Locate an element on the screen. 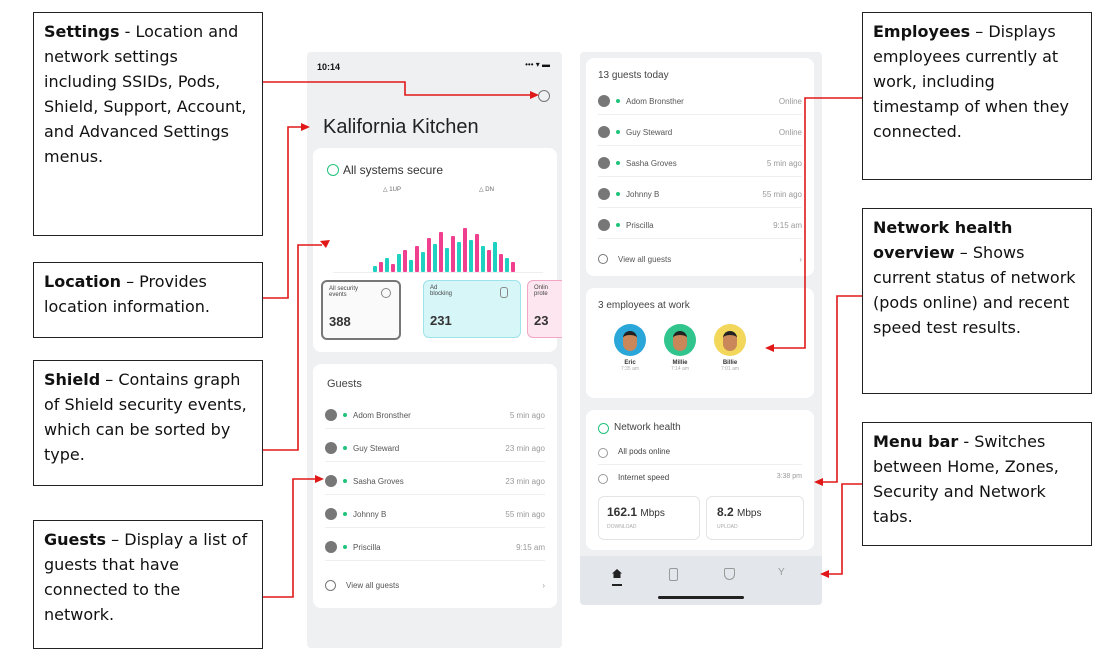  employee-item: Billie 7:01 am is located at coordinates (730, 348).